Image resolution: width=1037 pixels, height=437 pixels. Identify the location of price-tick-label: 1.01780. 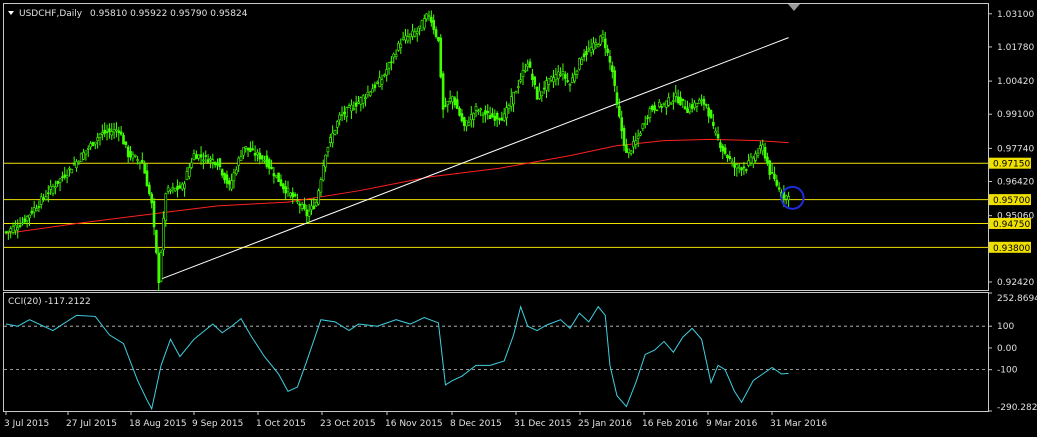
(1015, 48).